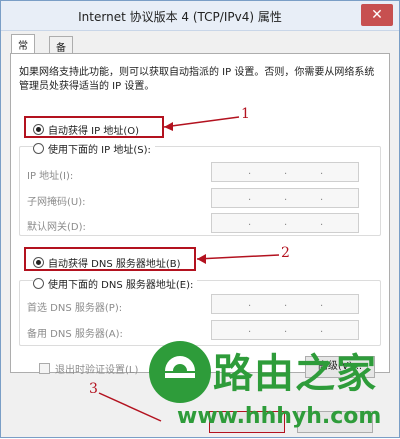 The image size is (400, 439). Describe the element at coordinates (93, 389) in the screenshot. I see `callout-3: 3` at that location.